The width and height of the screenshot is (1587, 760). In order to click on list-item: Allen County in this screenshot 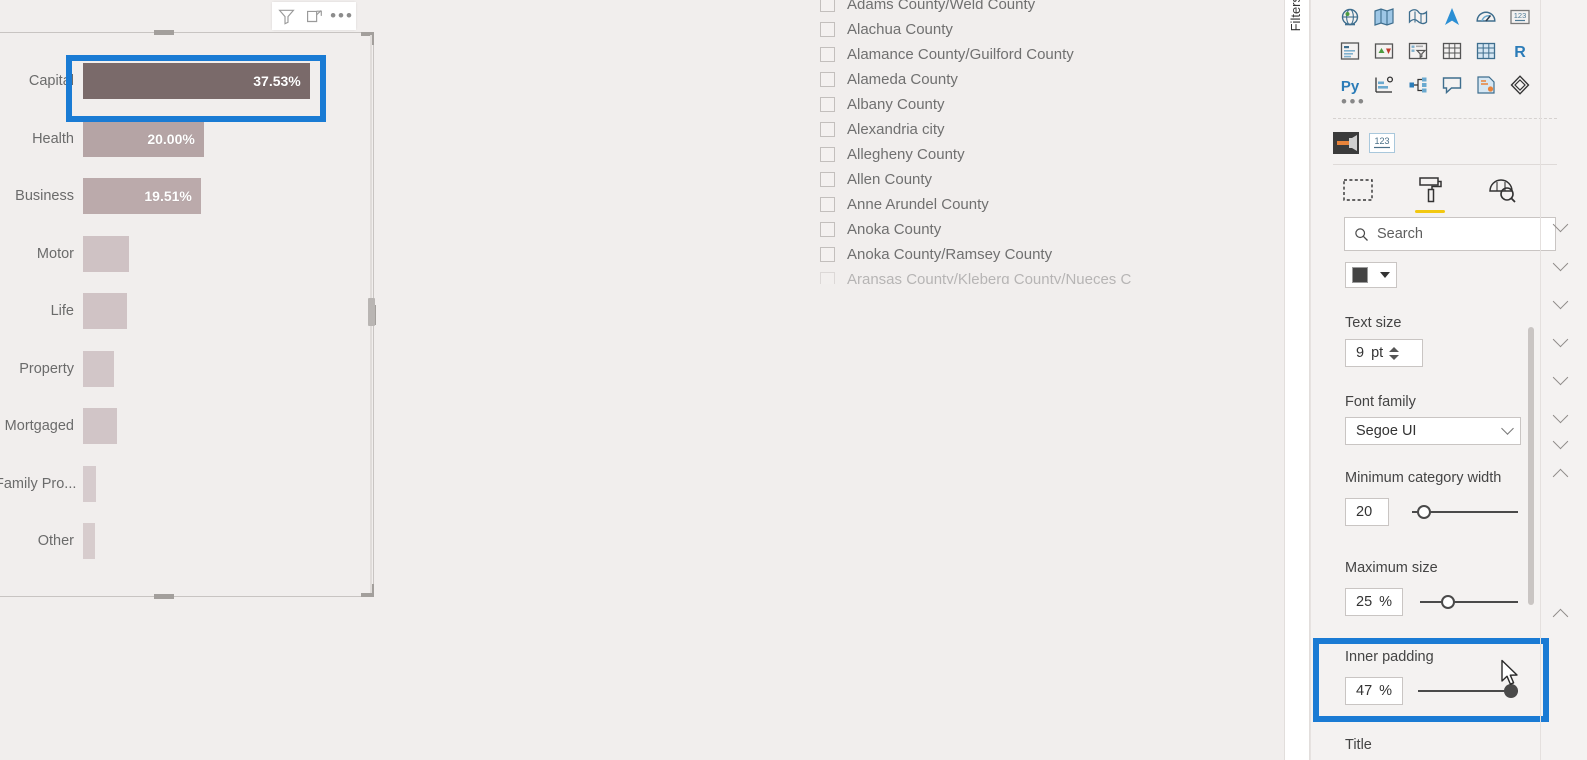, I will do `click(1045, 179)`.